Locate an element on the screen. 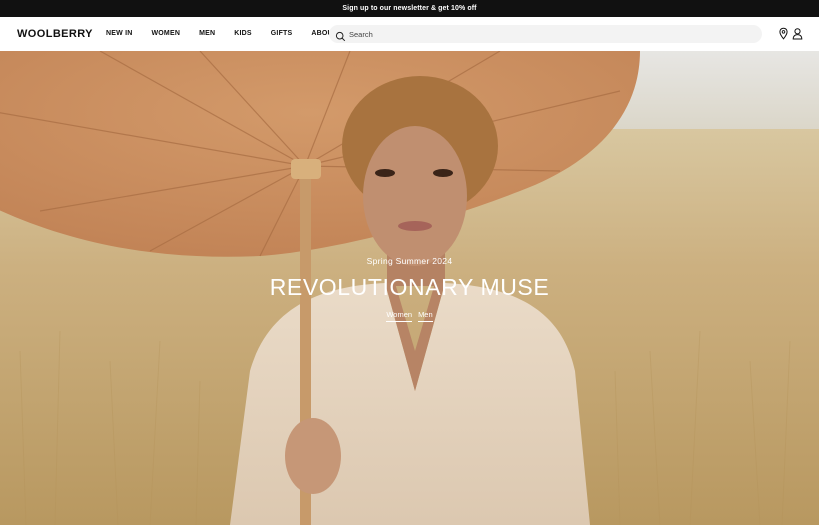 The width and height of the screenshot is (819, 525). nav-item-men: MEN is located at coordinates (207, 33).